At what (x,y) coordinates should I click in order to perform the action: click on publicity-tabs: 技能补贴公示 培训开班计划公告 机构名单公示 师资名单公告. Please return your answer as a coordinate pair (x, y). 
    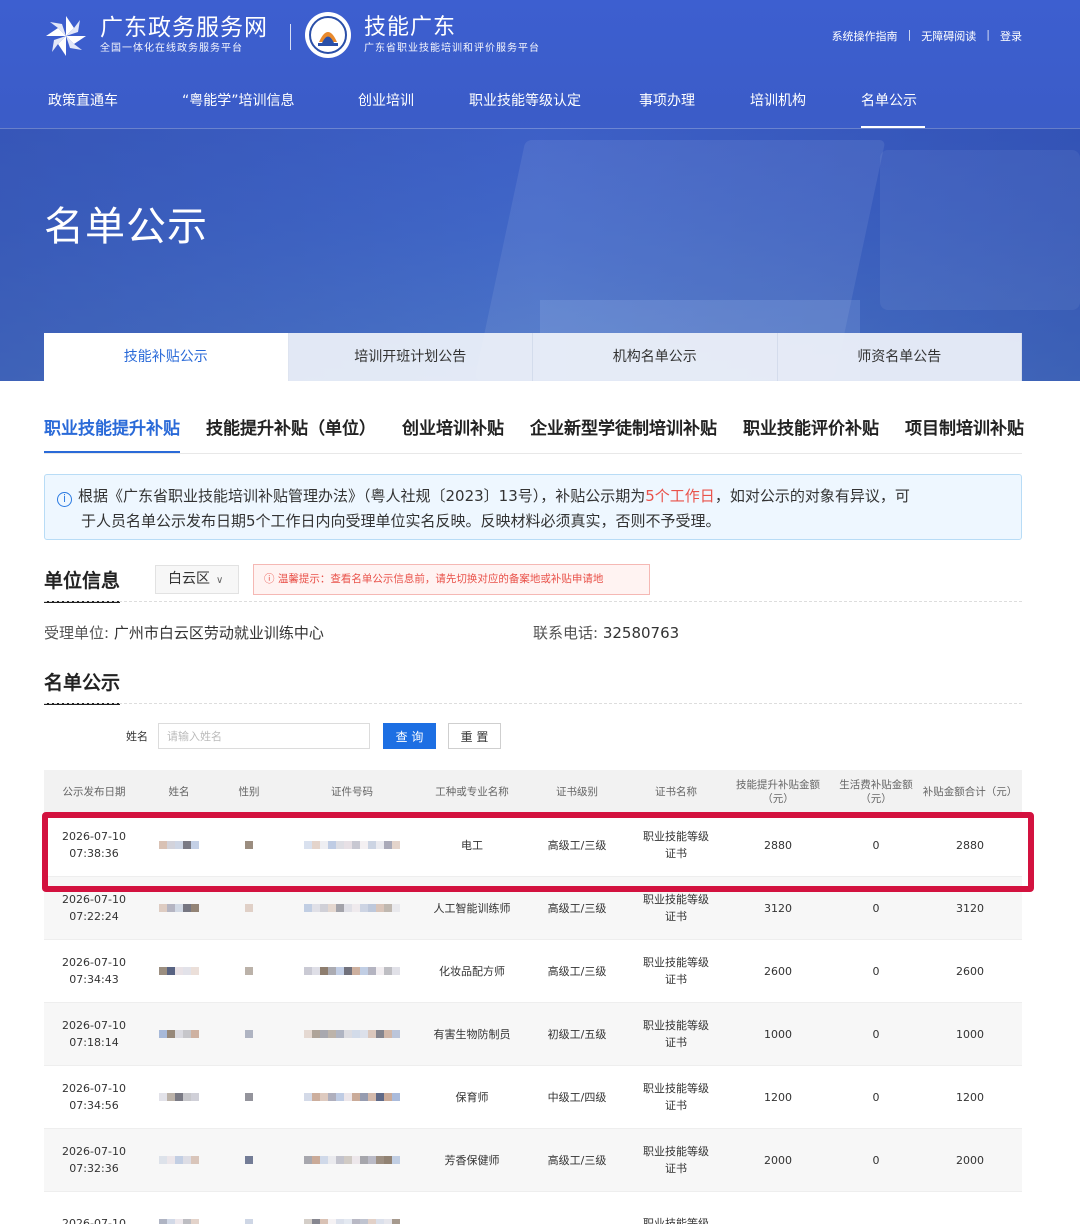
    Looking at the image, I should click on (533, 357).